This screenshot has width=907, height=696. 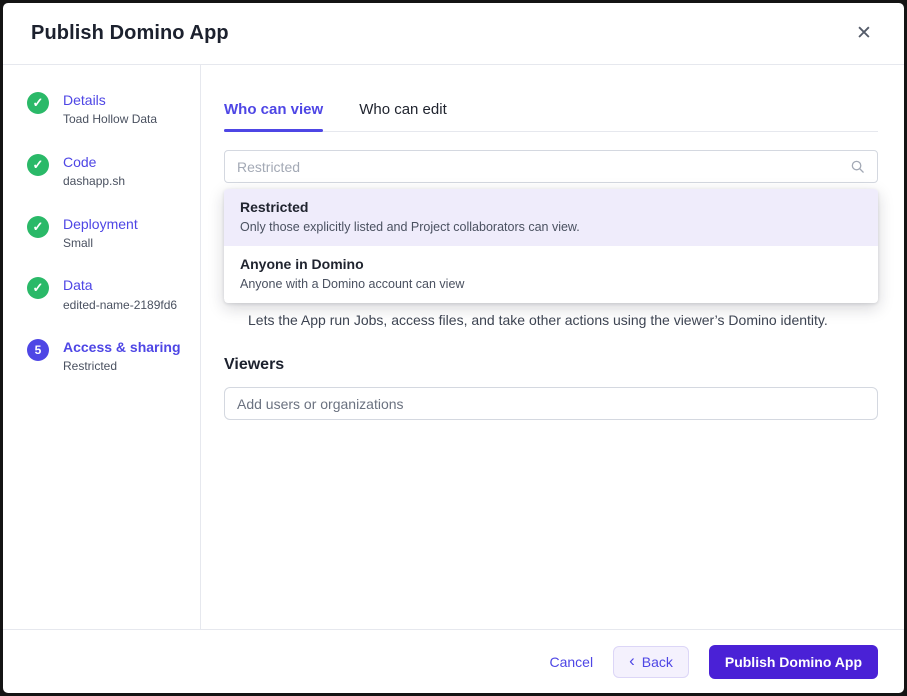 I want to click on dialog-title: Publish Domino App, so click(x=130, y=33).